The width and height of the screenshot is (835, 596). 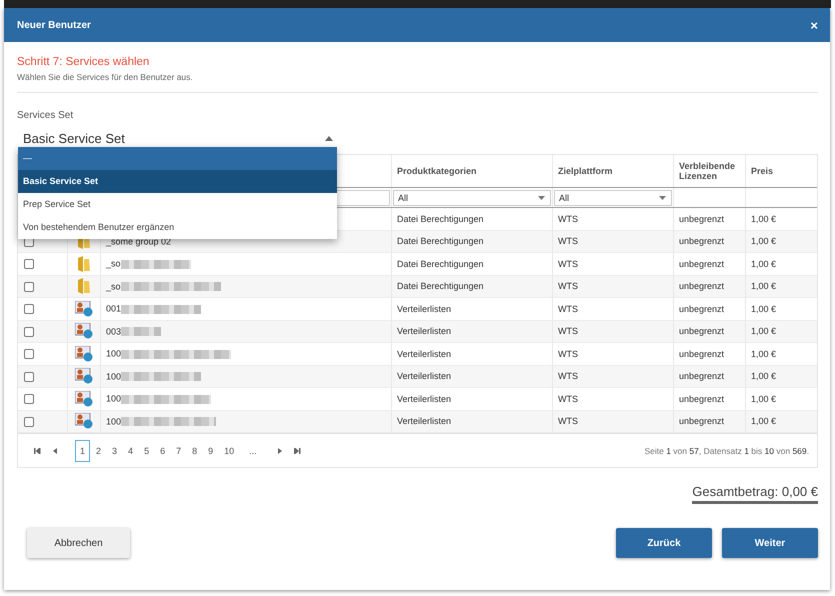 What do you see at coordinates (472, 171) in the screenshot?
I see `column-header: Produktkategorien` at bounding box center [472, 171].